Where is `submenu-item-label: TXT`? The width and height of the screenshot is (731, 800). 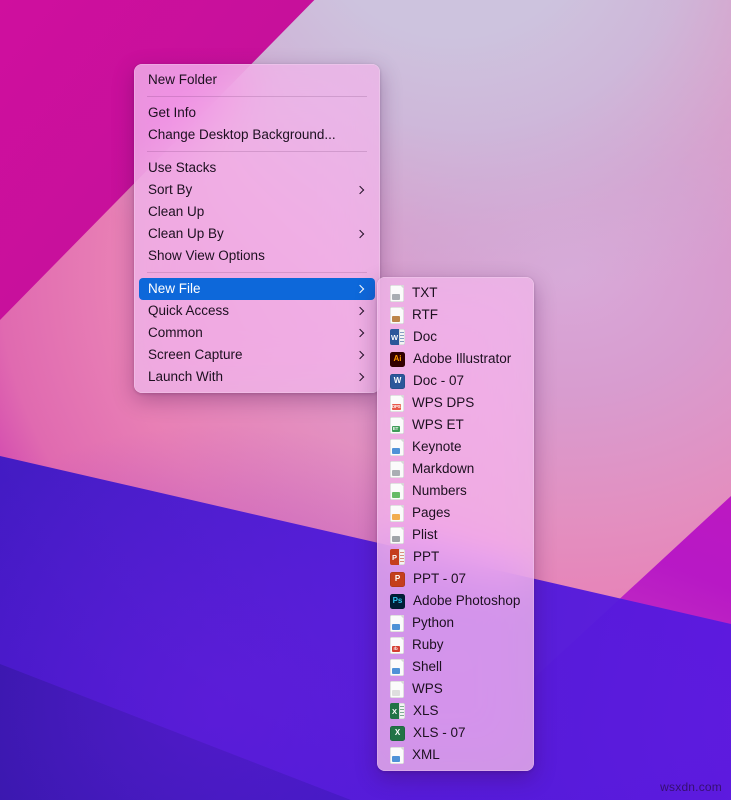 submenu-item-label: TXT is located at coordinates (425, 293).